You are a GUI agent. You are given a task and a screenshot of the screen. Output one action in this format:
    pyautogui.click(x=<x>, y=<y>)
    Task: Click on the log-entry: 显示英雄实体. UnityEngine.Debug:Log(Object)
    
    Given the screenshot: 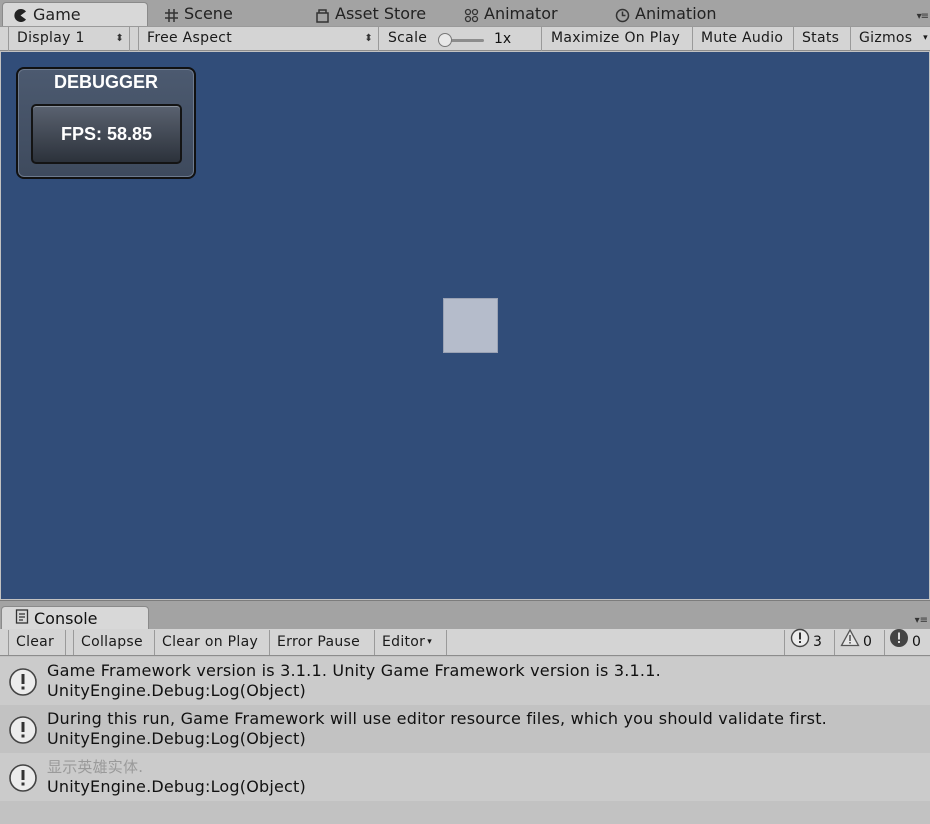 What is the action you would take?
    pyautogui.click(x=465, y=777)
    